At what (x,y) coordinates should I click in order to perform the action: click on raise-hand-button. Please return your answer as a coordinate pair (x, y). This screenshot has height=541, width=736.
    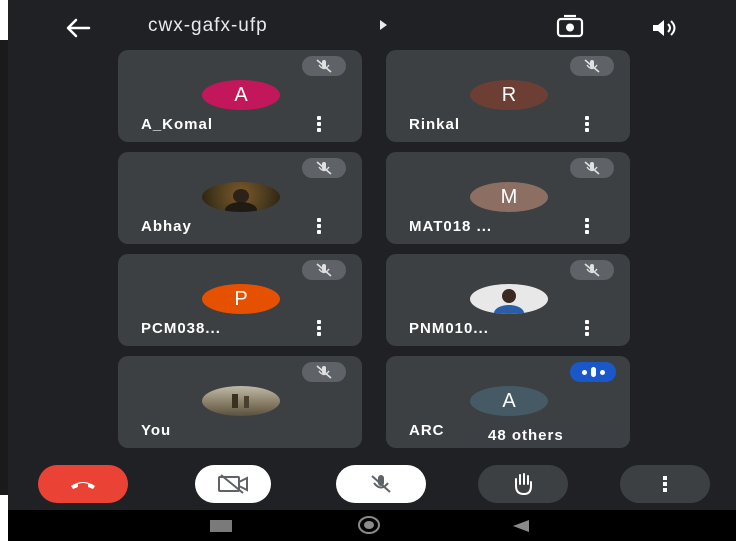
    Looking at the image, I should click on (523, 484).